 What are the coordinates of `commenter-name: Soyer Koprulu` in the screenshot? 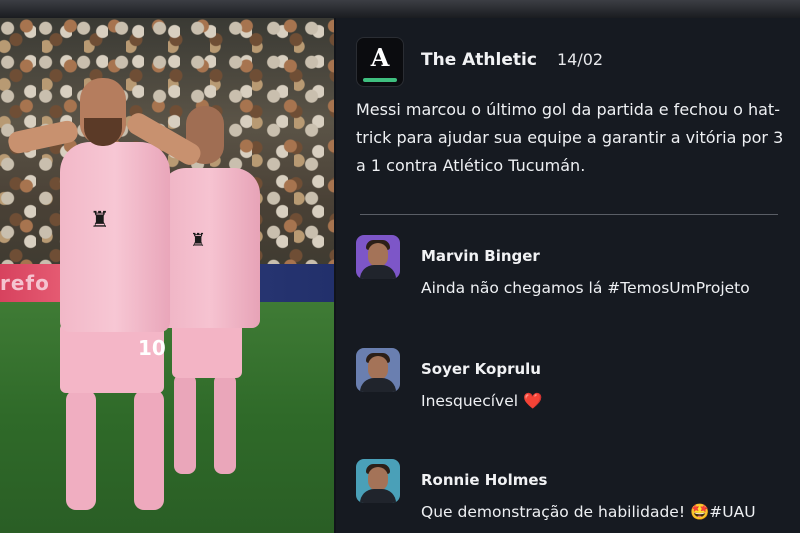 It's located at (481, 369).